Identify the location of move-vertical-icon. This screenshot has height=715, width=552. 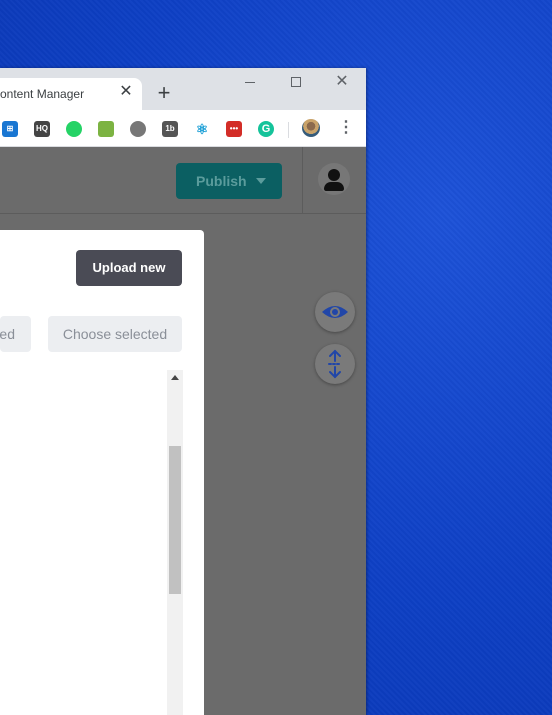
(335, 364).